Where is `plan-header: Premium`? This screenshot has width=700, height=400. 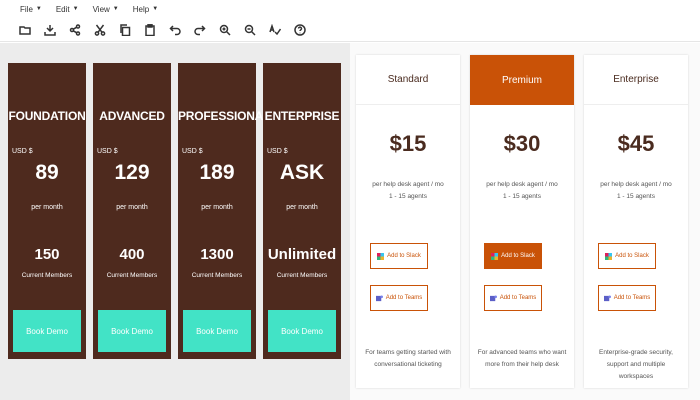
plan-header: Premium is located at coordinates (522, 80).